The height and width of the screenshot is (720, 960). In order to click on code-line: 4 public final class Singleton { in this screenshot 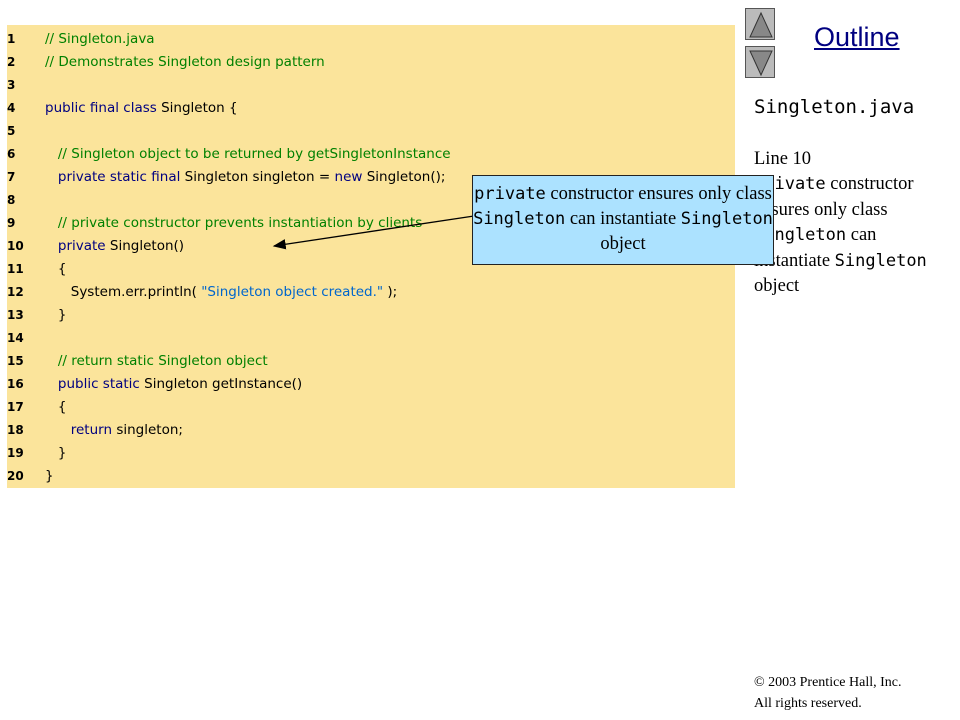, I will do `click(371, 108)`.